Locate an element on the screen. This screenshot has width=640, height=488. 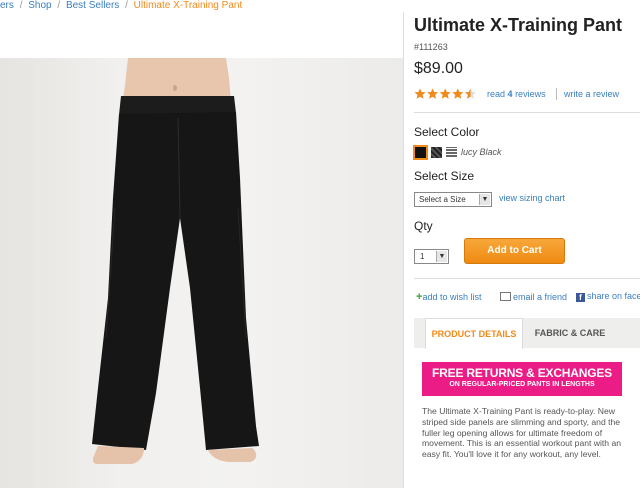
color-swatch-charcoal-stripe is located at coordinates (436, 152).